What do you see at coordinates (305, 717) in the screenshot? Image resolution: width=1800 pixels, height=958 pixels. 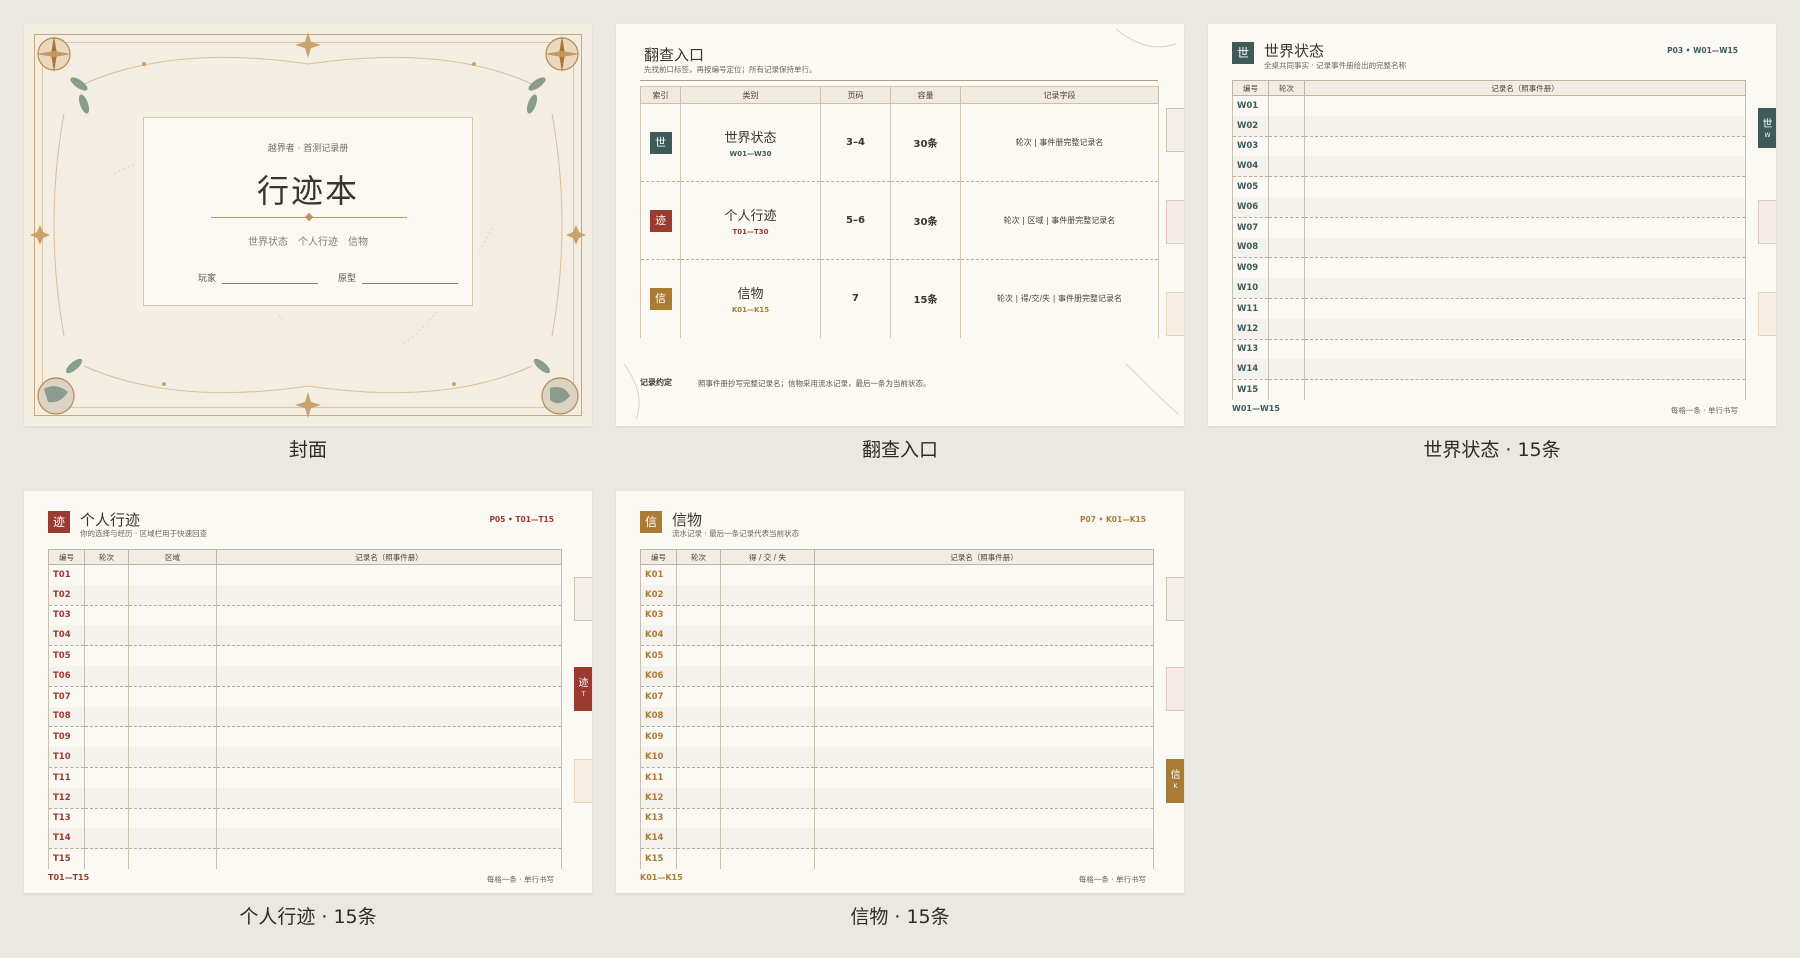 I see `table-row: T08` at bounding box center [305, 717].